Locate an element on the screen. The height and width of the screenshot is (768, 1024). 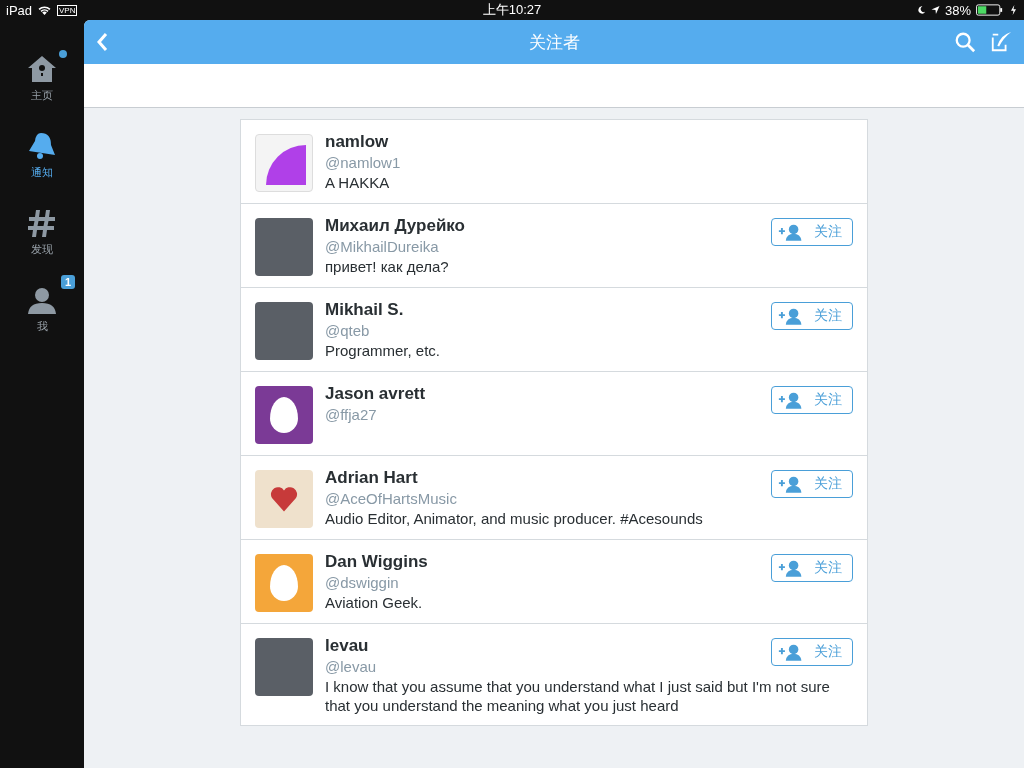
sidebar-tab: 通知 is located at coordinates (42, 155).